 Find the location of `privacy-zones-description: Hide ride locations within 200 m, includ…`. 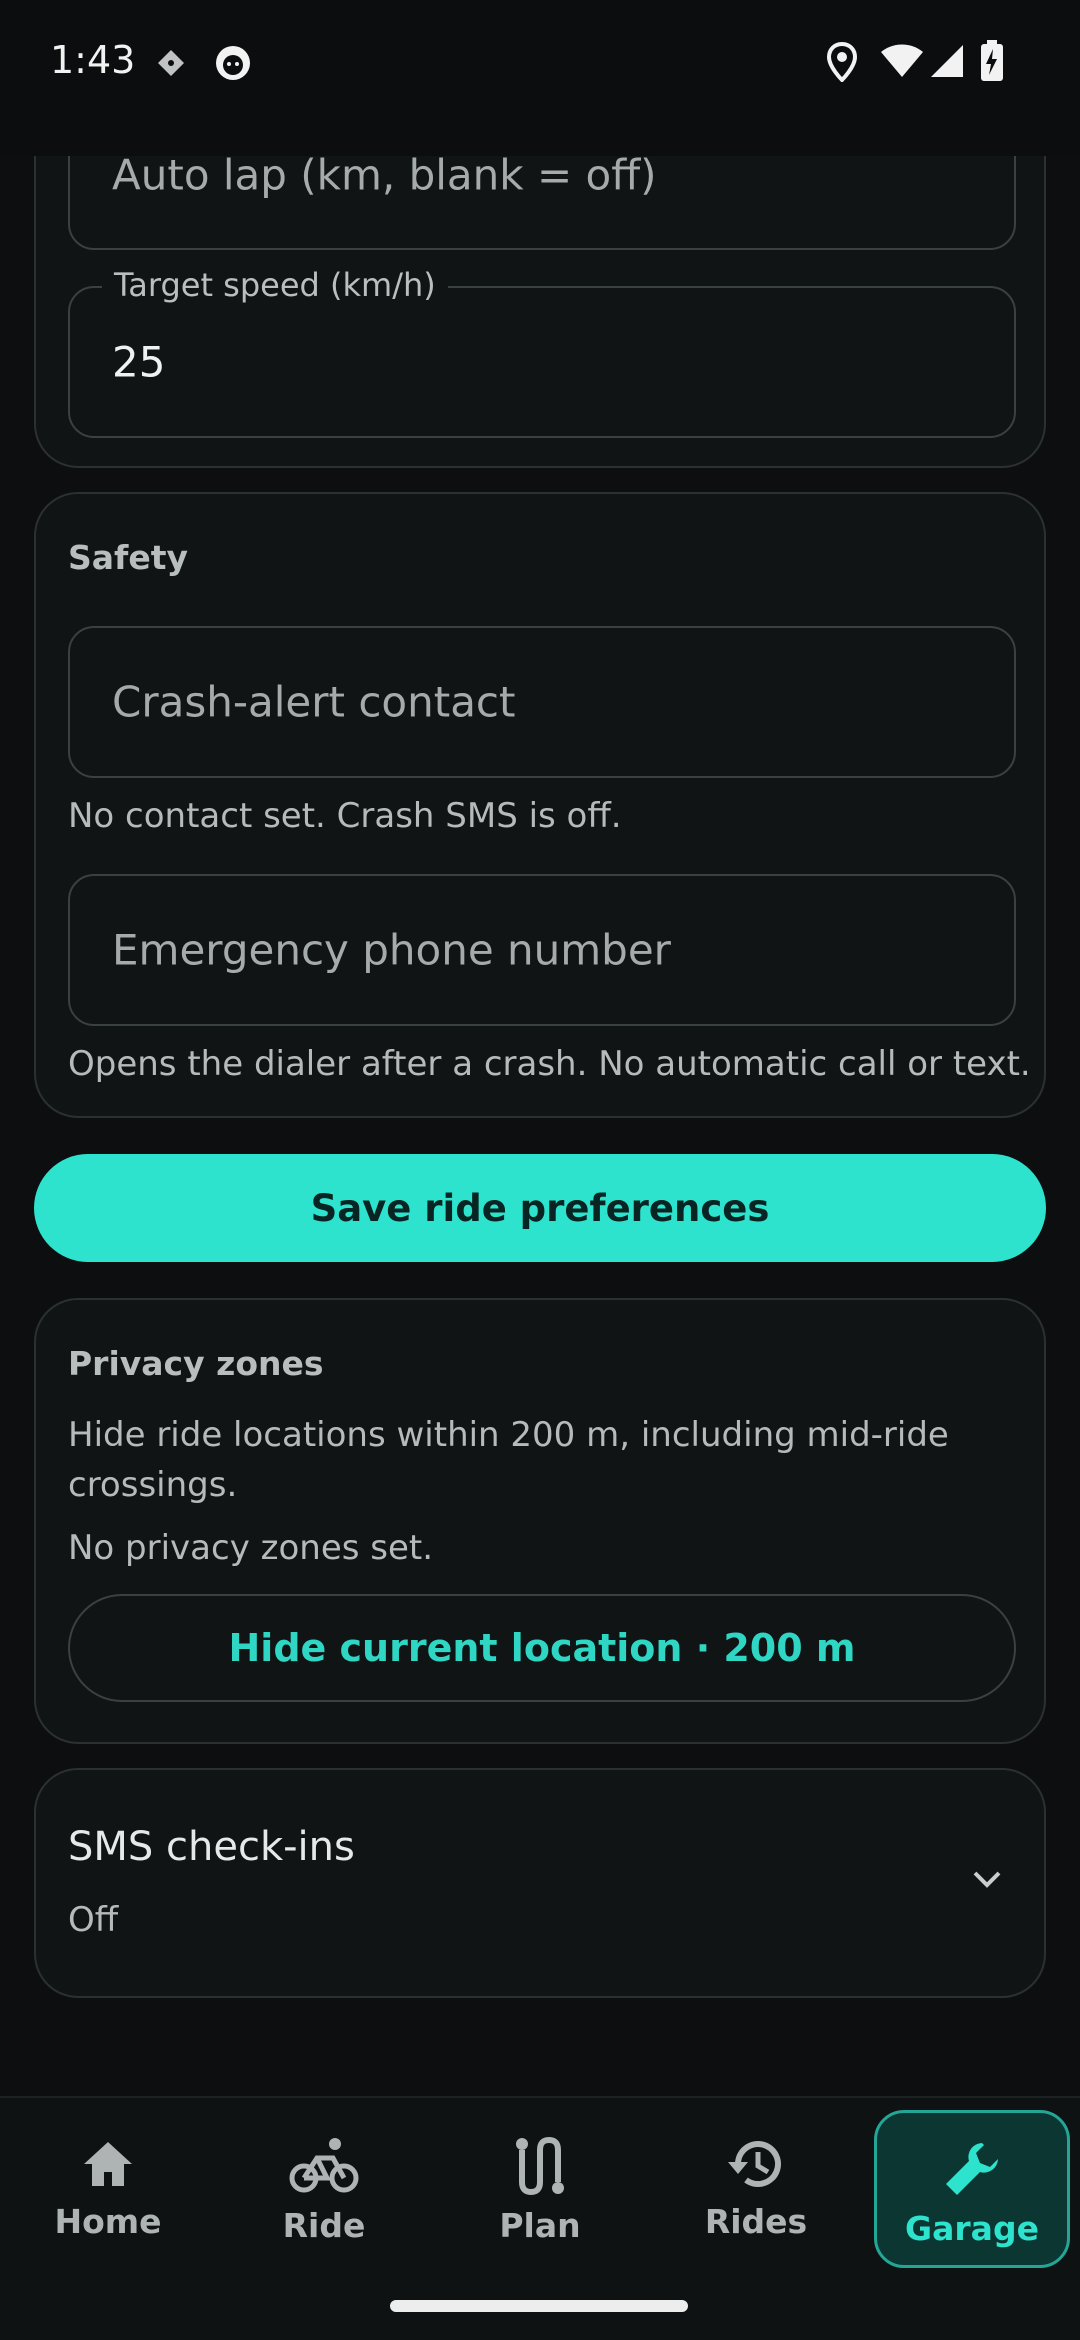

privacy-zones-description: Hide ride locations within 200 m, includ… is located at coordinates (508, 1460).